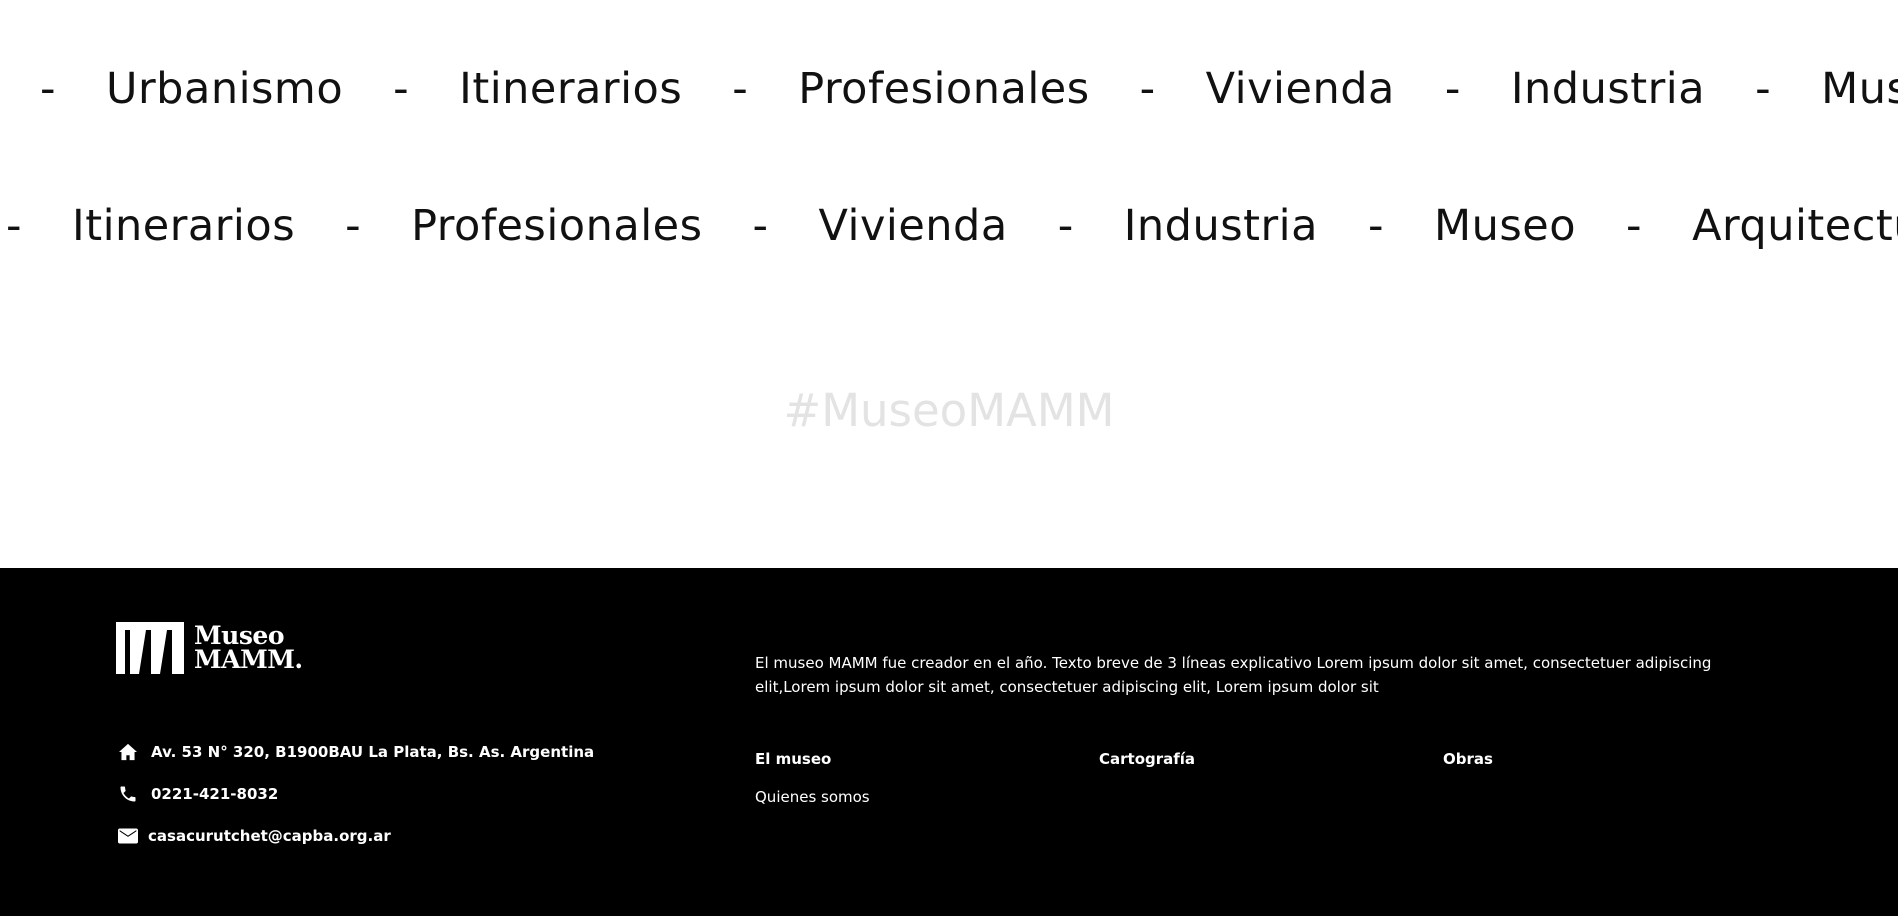 The width and height of the screenshot is (1898, 916). I want to click on phone-link: 0221-421-8032, so click(214, 794).